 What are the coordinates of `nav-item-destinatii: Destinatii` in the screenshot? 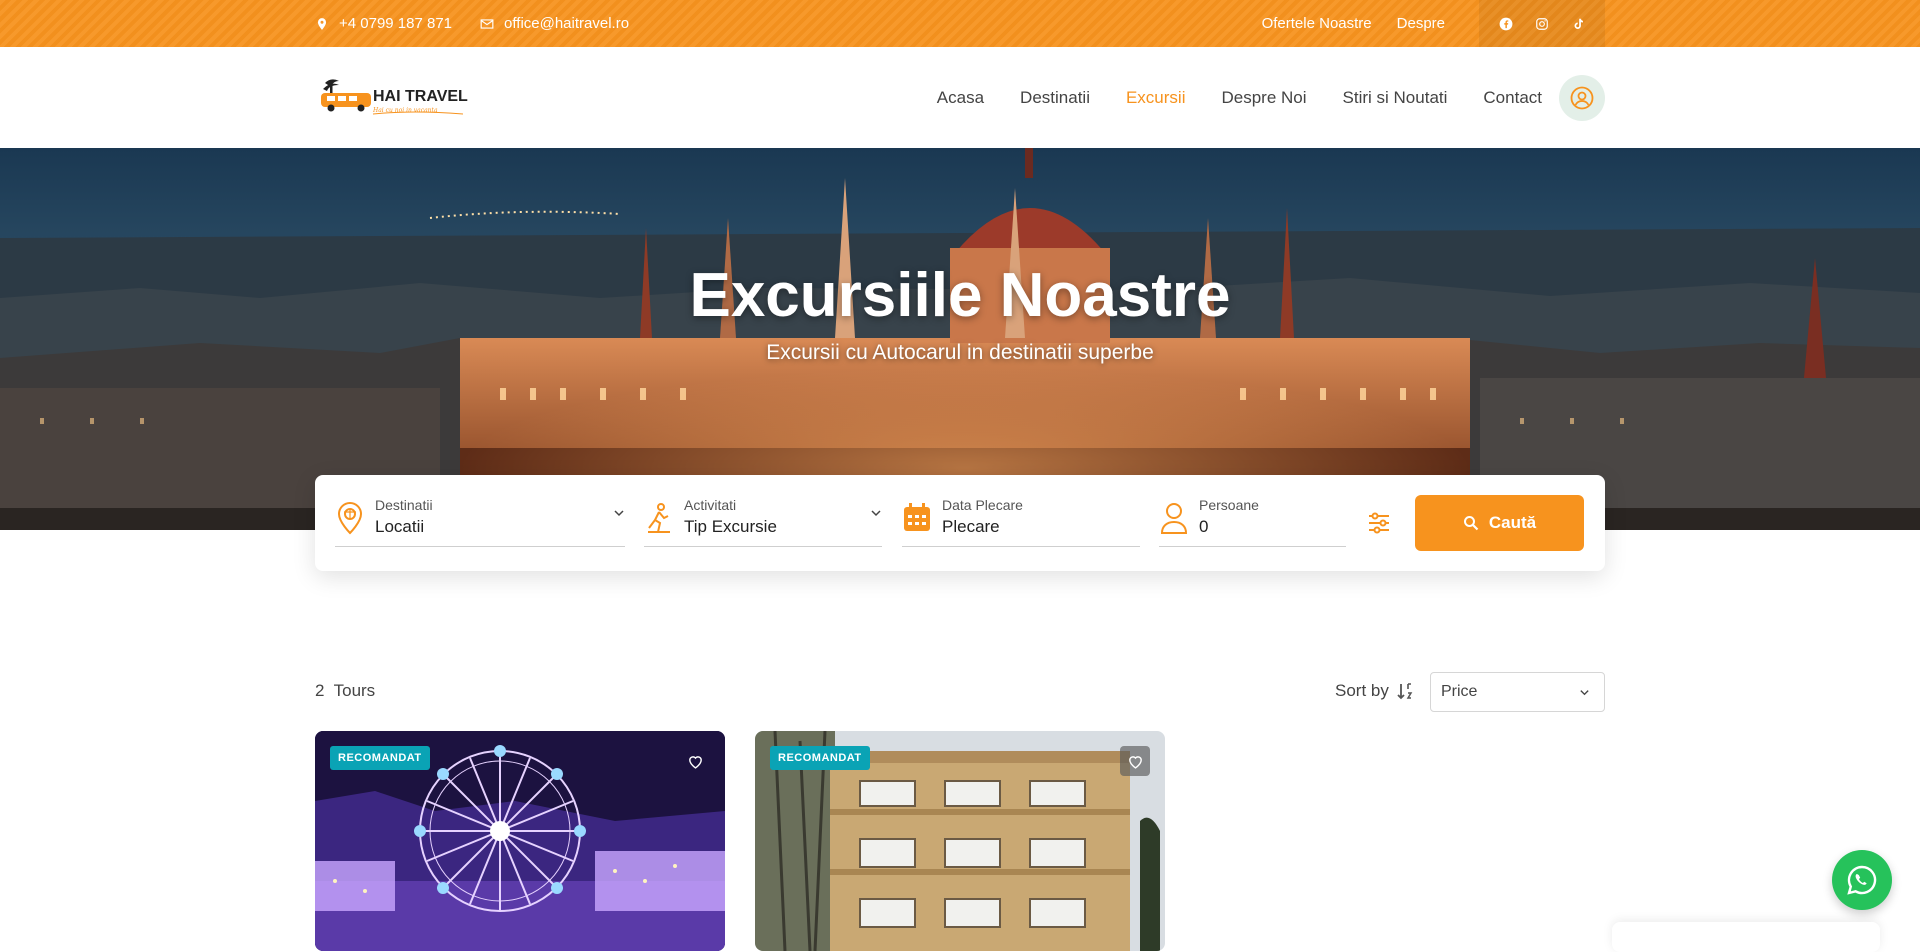 It's located at (1055, 98).